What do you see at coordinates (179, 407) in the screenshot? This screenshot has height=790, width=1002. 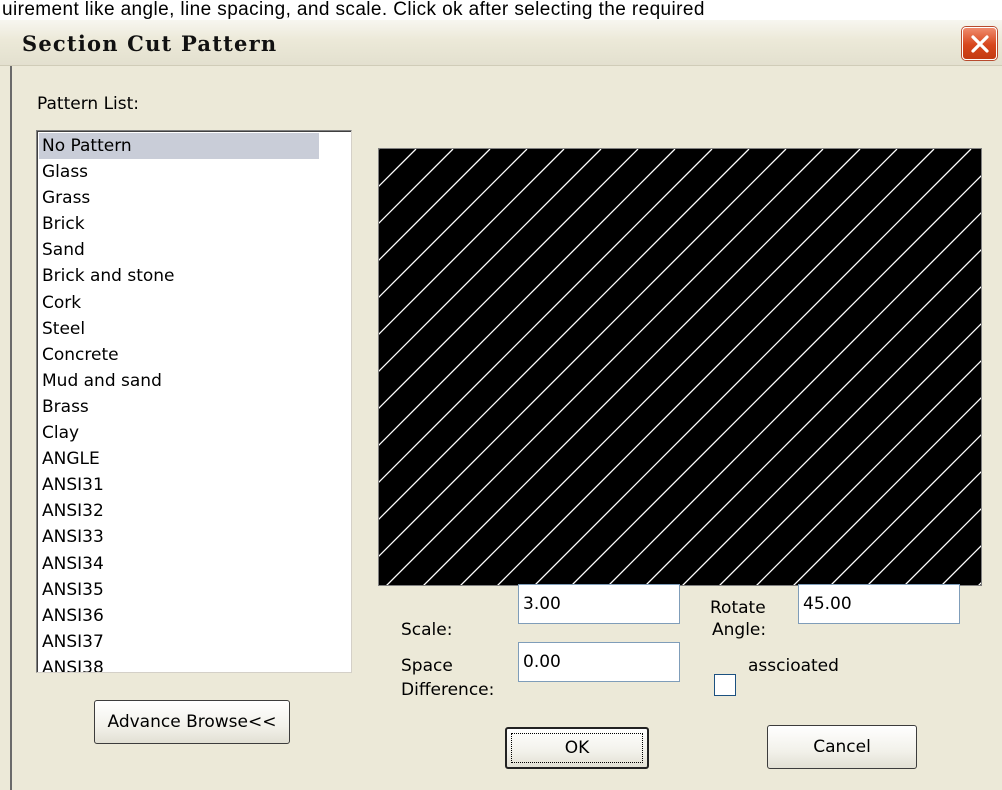 I see `pattern-list-item: Brass` at bounding box center [179, 407].